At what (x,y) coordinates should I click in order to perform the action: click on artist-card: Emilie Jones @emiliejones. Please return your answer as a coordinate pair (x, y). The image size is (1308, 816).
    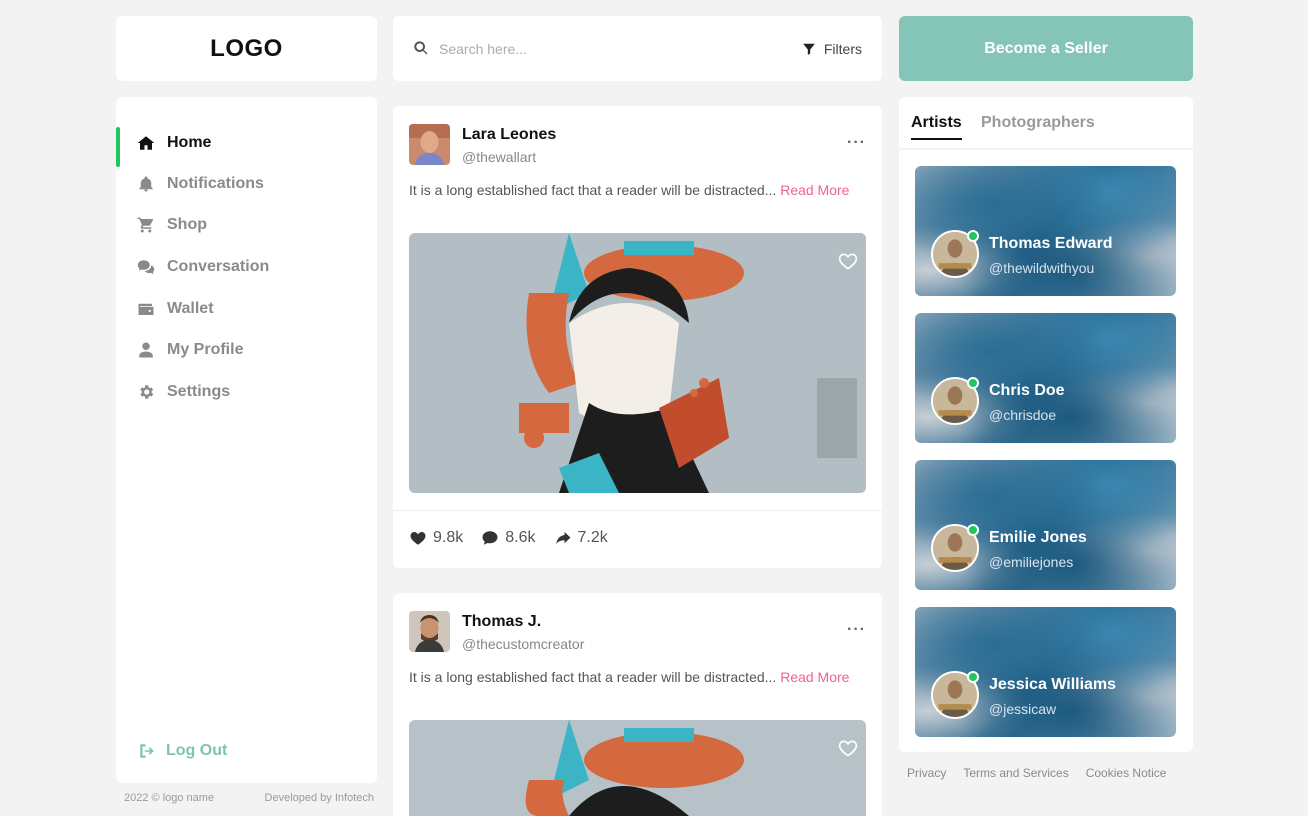
    Looking at the image, I should click on (1045, 525).